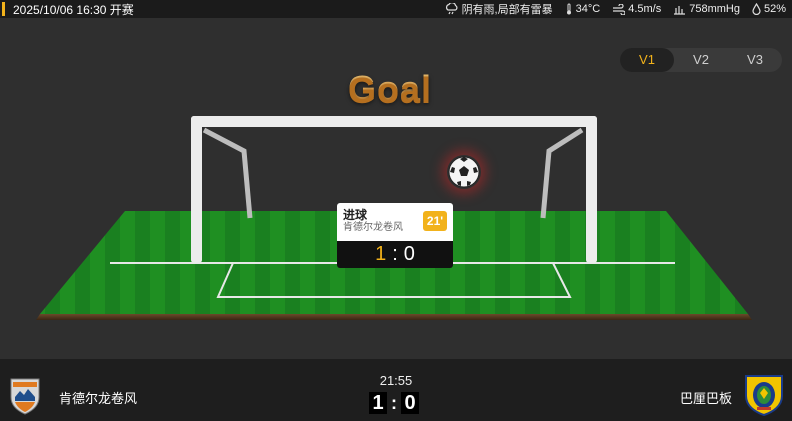  What do you see at coordinates (409, 254) in the screenshot?
I see `event-score-away: 0` at bounding box center [409, 254].